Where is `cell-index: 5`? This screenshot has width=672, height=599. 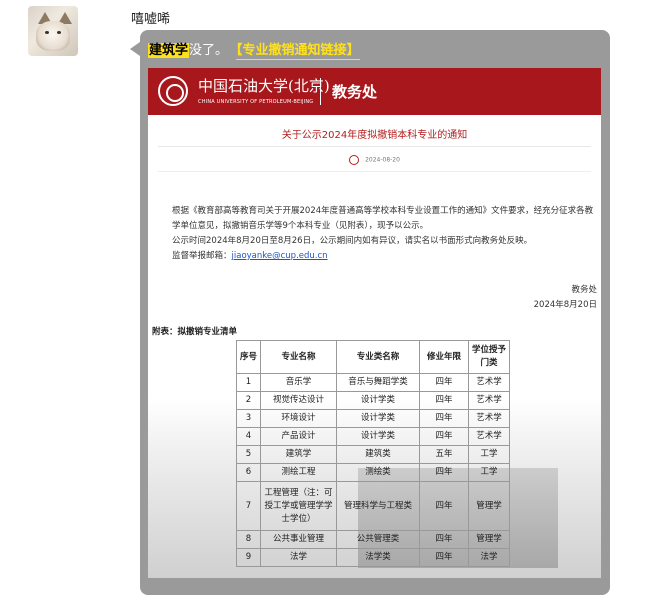
cell-index: 5 is located at coordinates (248, 454).